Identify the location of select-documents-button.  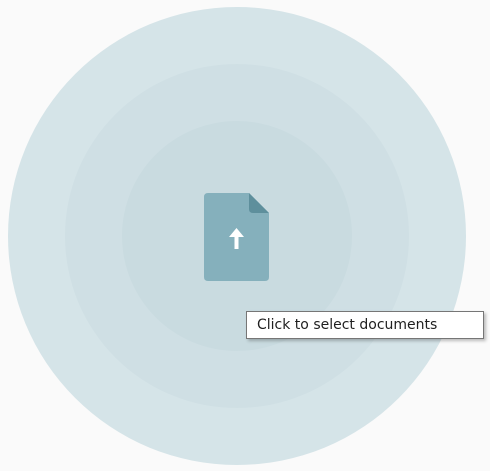
(236, 237).